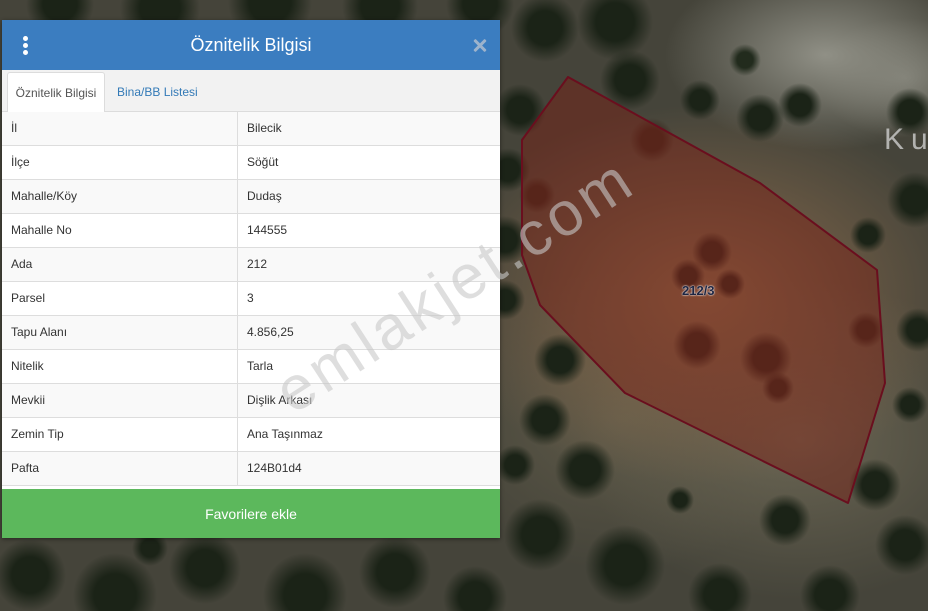 Image resolution: width=928 pixels, height=611 pixels. What do you see at coordinates (120, 434) in the screenshot?
I see `attribute-label: Zemin Tip` at bounding box center [120, 434].